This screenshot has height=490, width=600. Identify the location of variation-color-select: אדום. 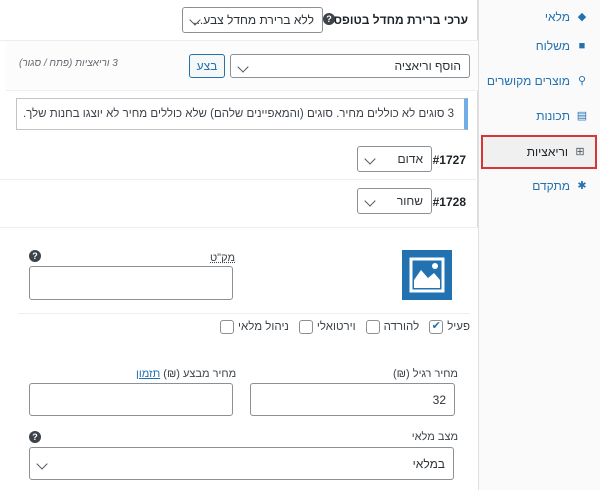
(394, 159).